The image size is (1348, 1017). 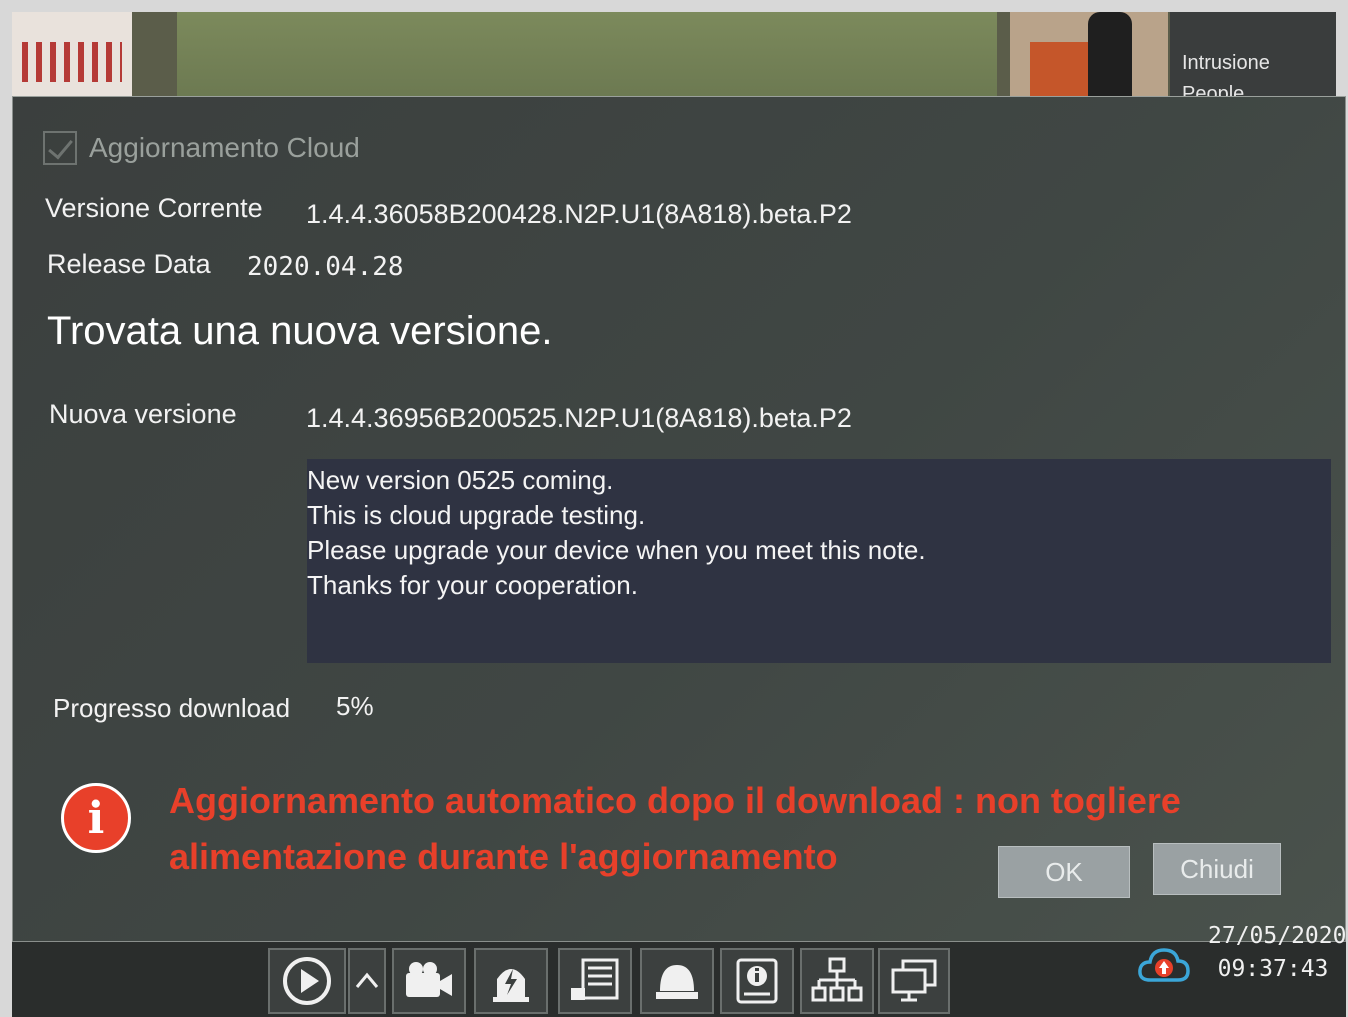 I want to click on record-list-button, so click(x=595, y=981).